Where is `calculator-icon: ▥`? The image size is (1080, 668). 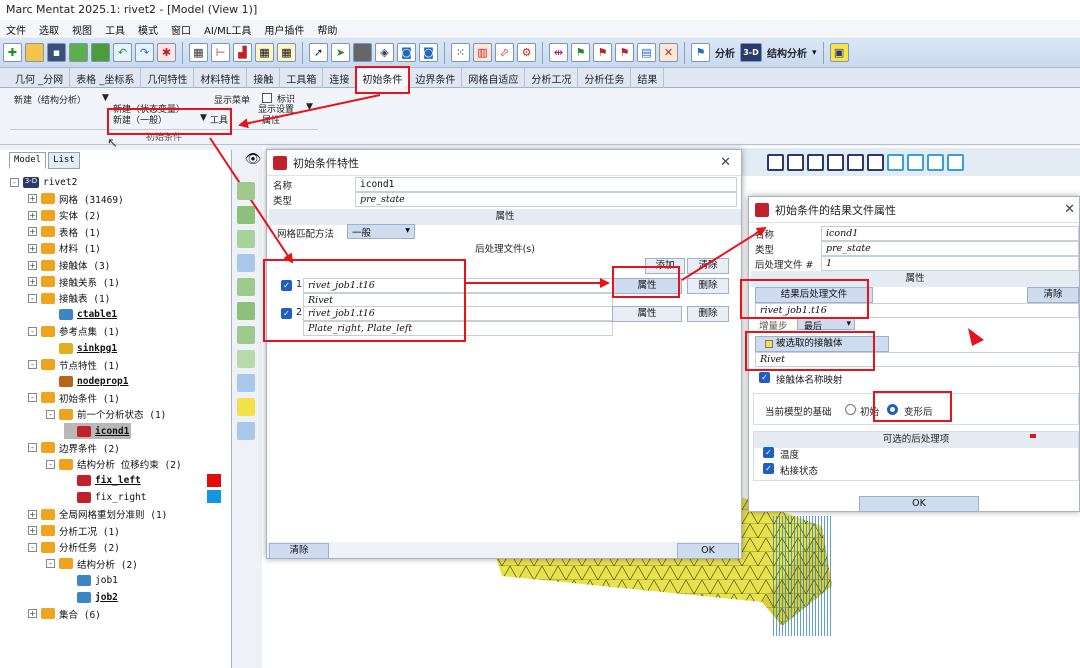 calculator-icon: ▥ is located at coordinates (482, 52).